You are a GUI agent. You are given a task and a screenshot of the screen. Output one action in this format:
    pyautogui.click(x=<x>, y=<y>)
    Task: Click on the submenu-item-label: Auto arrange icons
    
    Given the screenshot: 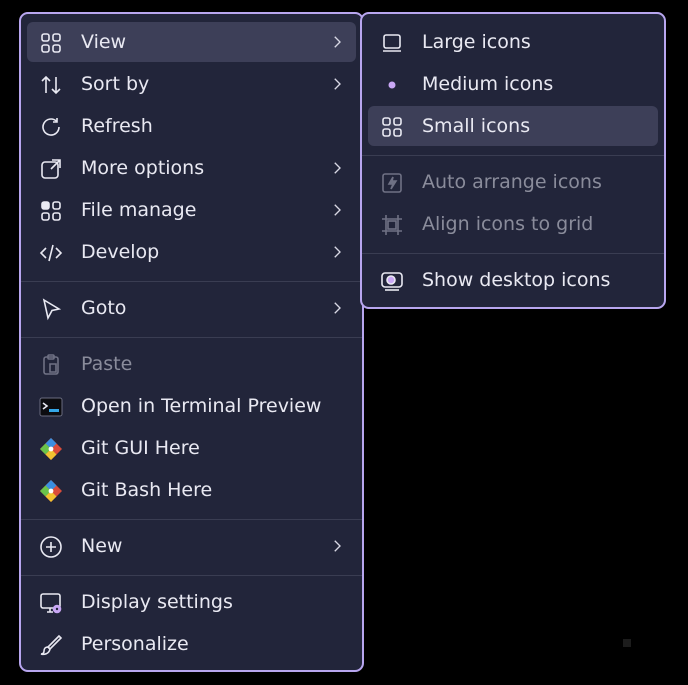 What is the action you would take?
    pyautogui.click(x=512, y=182)
    